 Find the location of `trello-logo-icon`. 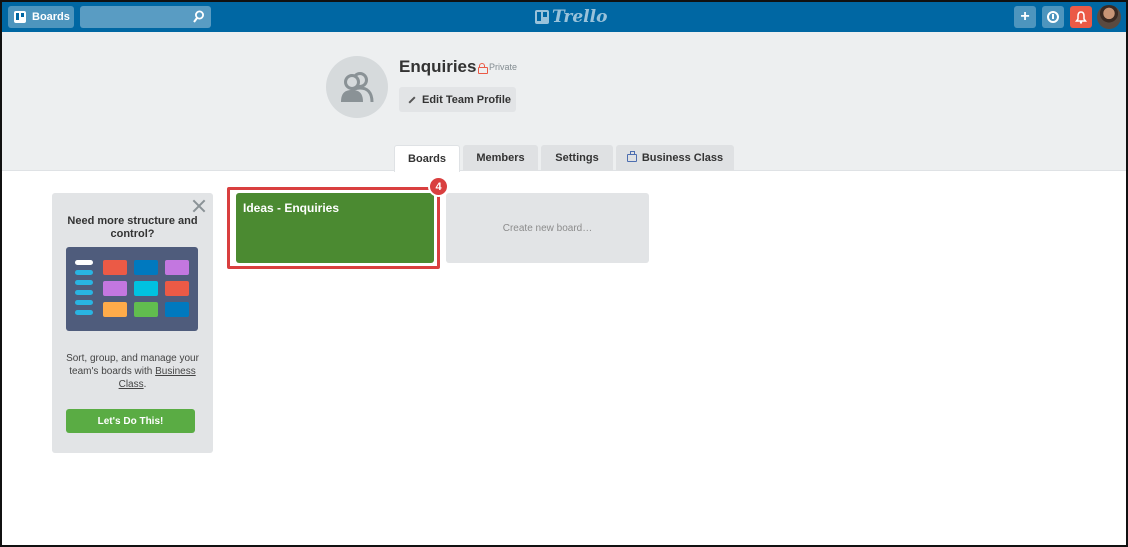

trello-logo-icon is located at coordinates (542, 17).